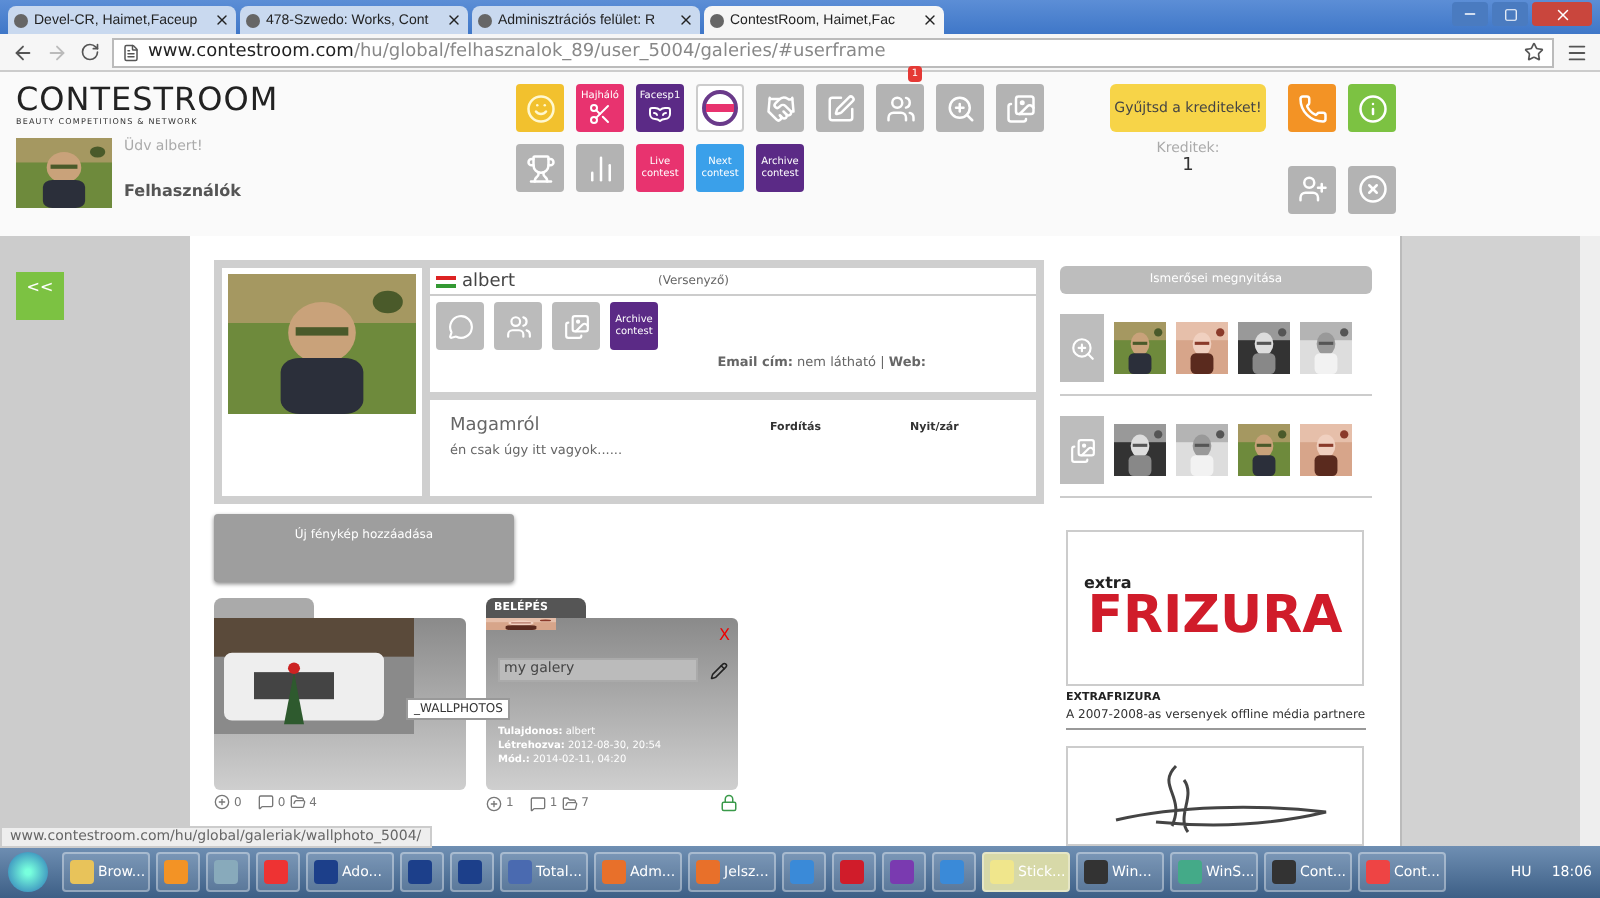 Image resolution: width=1600 pixels, height=898 pixels. What do you see at coordinates (446, 281) in the screenshot?
I see `flag-icon` at bounding box center [446, 281].